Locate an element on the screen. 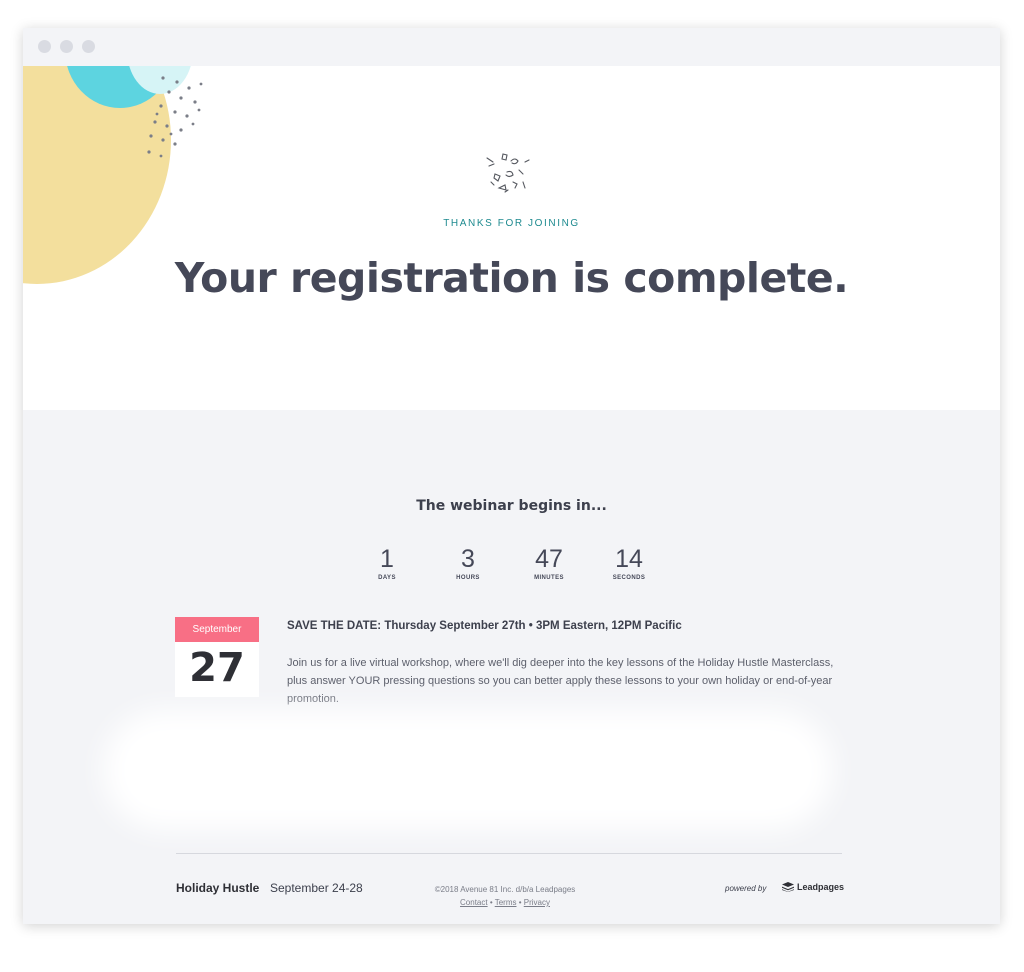  countdown-unit: MINUTES is located at coordinates (549, 578).